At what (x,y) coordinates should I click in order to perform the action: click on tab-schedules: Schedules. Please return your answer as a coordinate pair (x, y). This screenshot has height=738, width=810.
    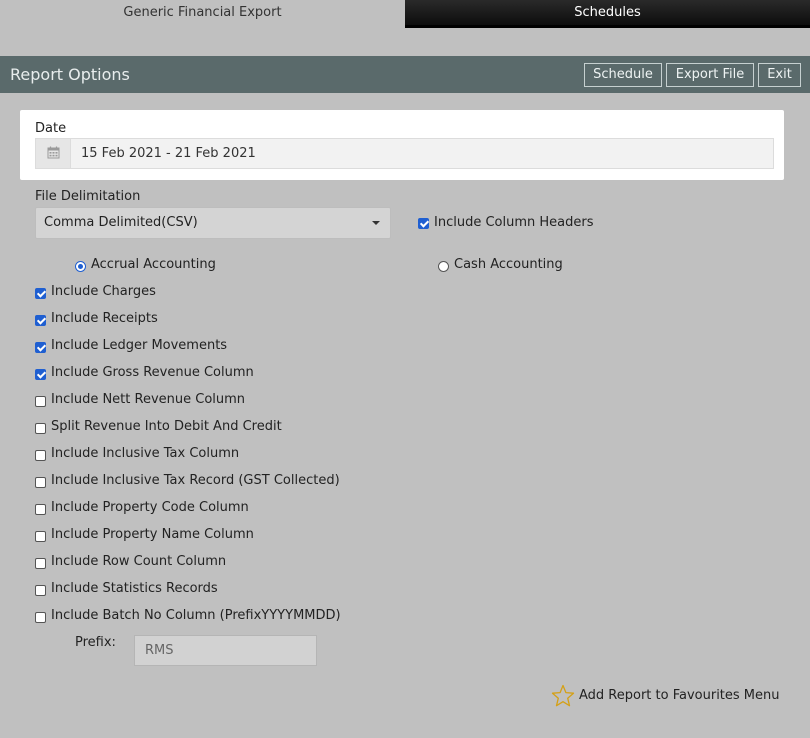
    Looking at the image, I should click on (607, 14).